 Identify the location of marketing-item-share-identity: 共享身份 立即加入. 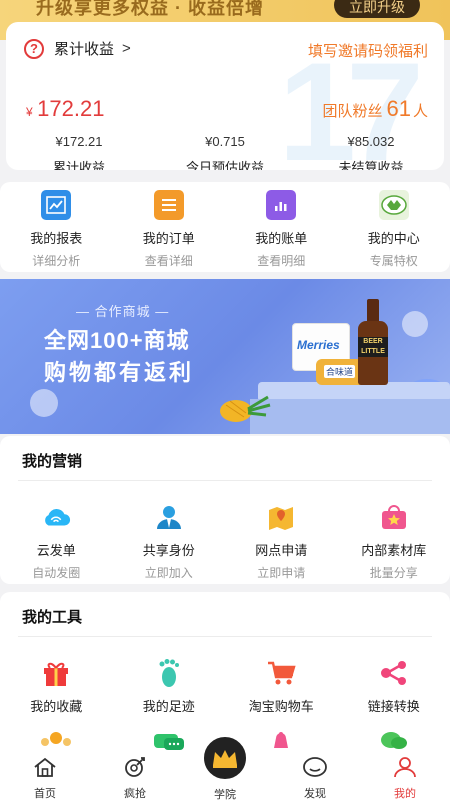
(169, 541).